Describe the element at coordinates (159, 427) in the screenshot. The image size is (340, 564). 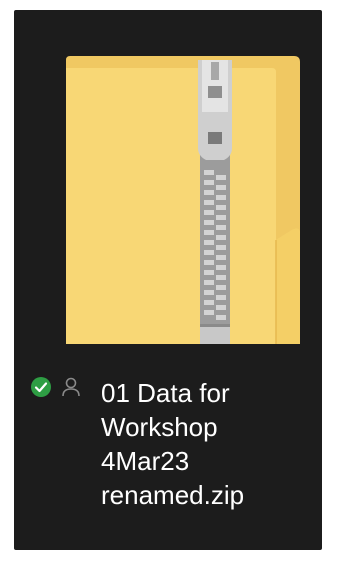
I see `file-name-line: Workshop` at that location.